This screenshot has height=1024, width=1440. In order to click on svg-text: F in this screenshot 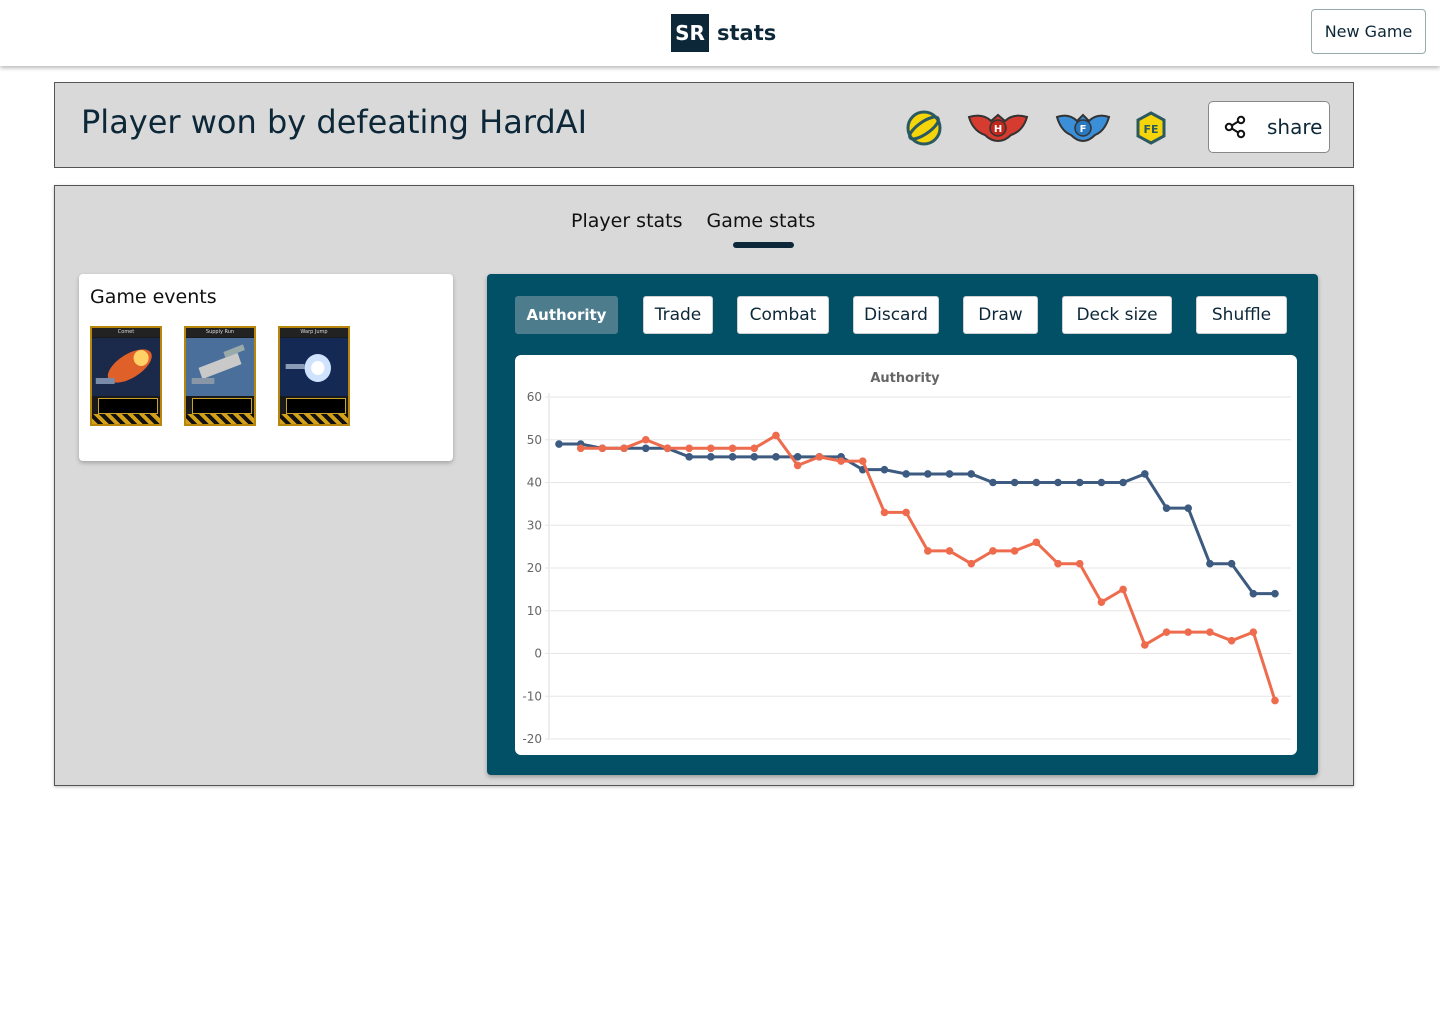, I will do `click(1083, 129)`.